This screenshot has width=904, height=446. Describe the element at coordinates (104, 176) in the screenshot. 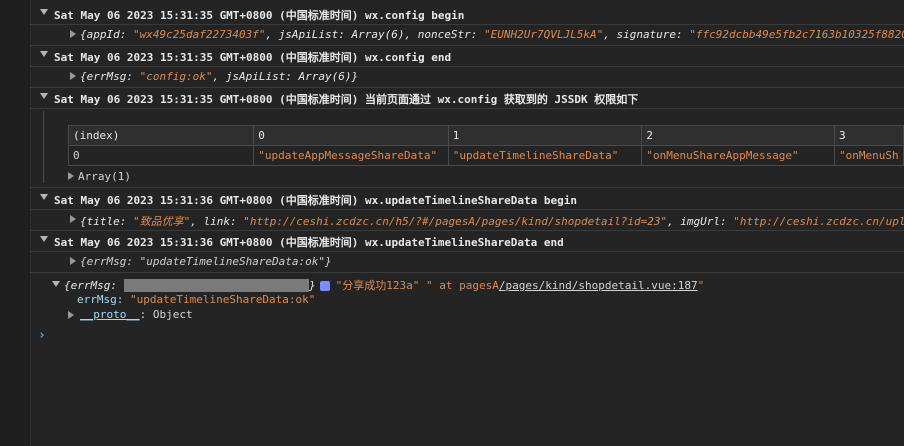

I see `array-label: Array(1)` at that location.